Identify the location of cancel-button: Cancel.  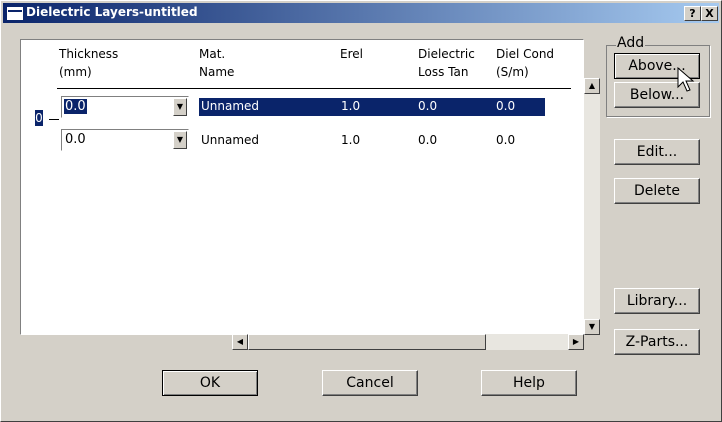
(370, 383).